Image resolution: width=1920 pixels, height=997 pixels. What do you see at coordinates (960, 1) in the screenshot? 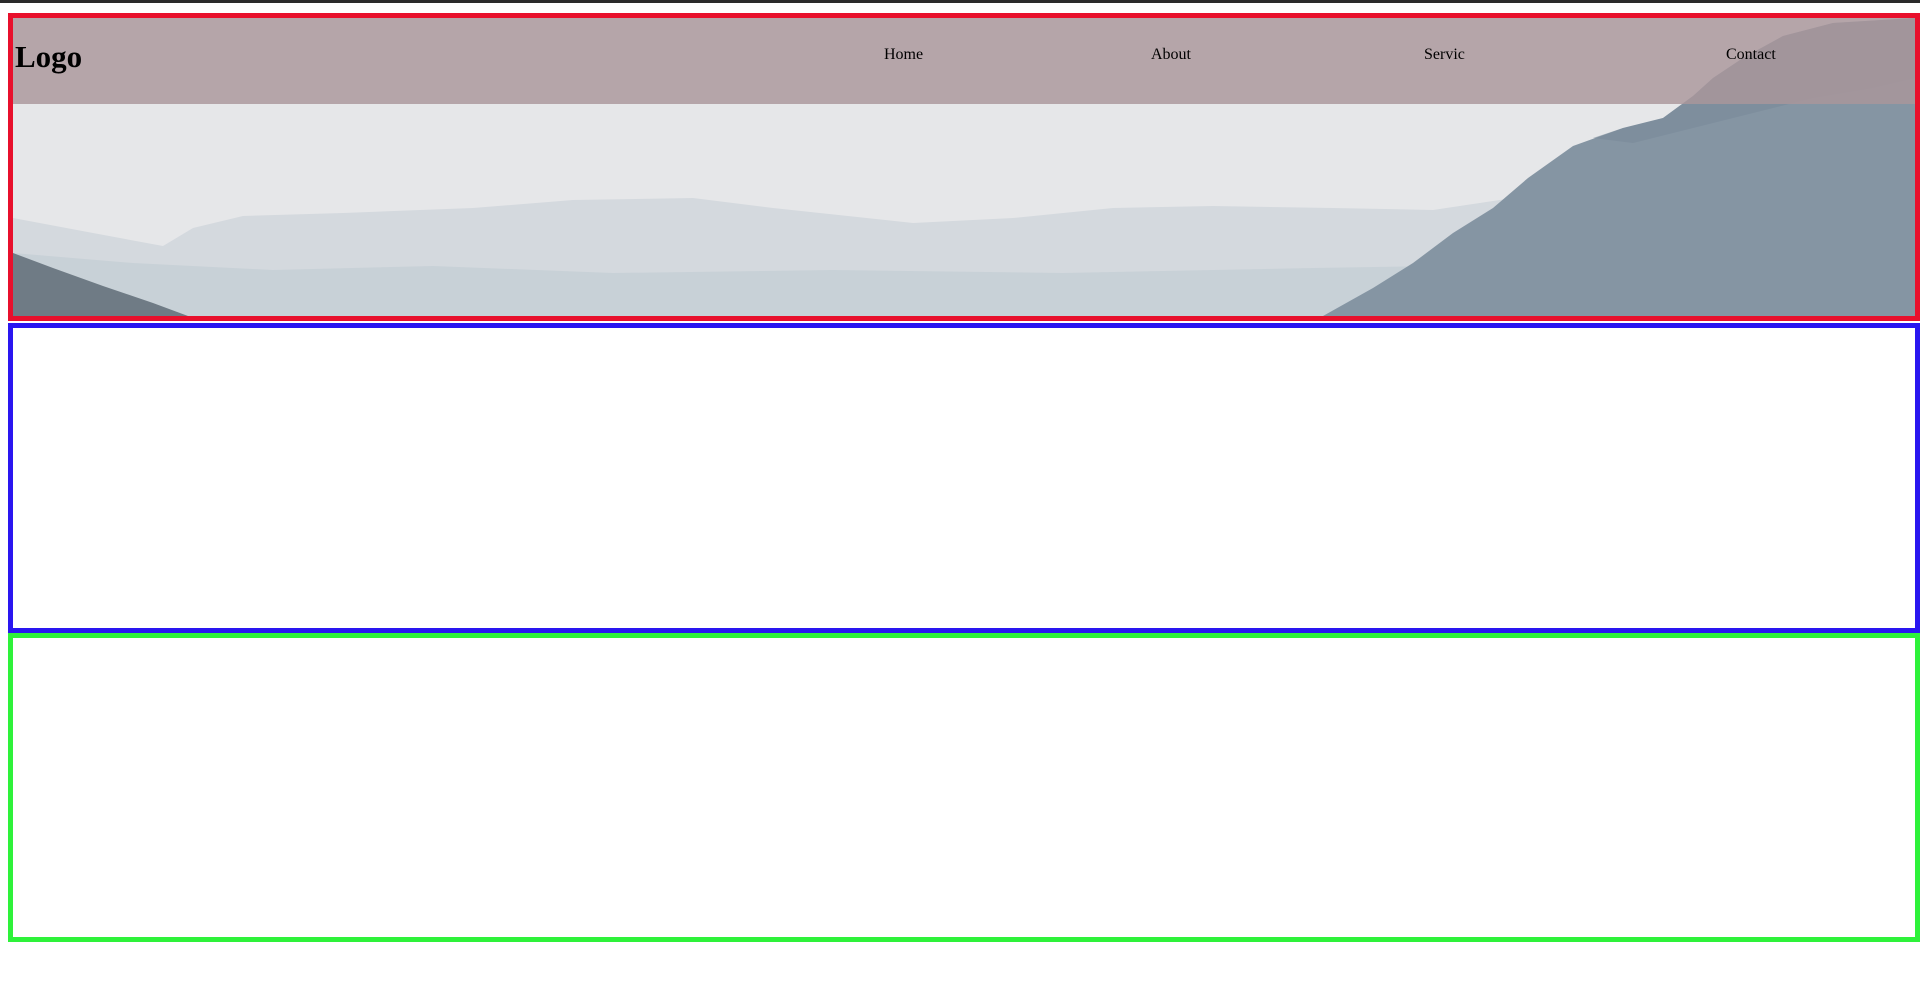
I see `window-top-border` at bounding box center [960, 1].